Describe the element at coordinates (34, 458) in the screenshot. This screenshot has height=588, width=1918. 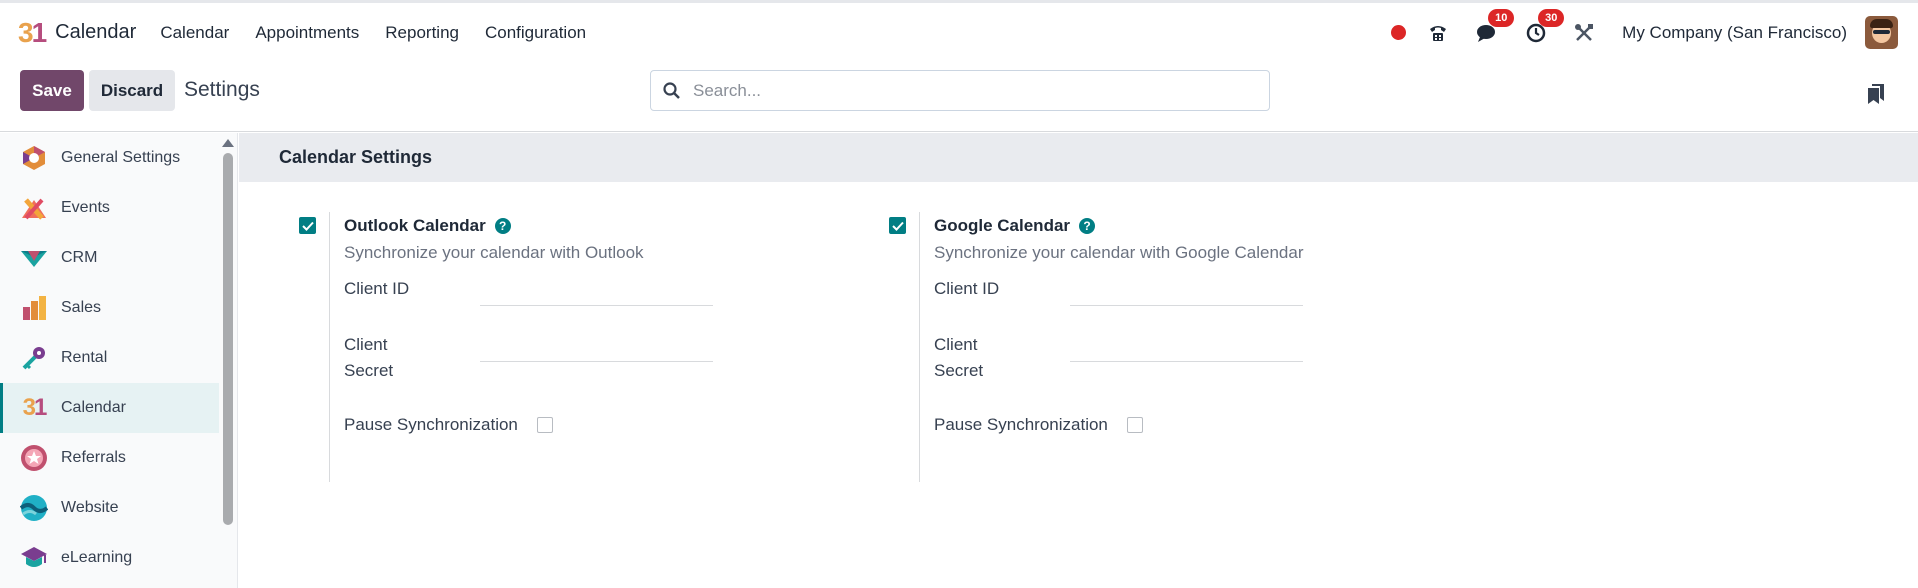
I see `referrals-icon` at that location.